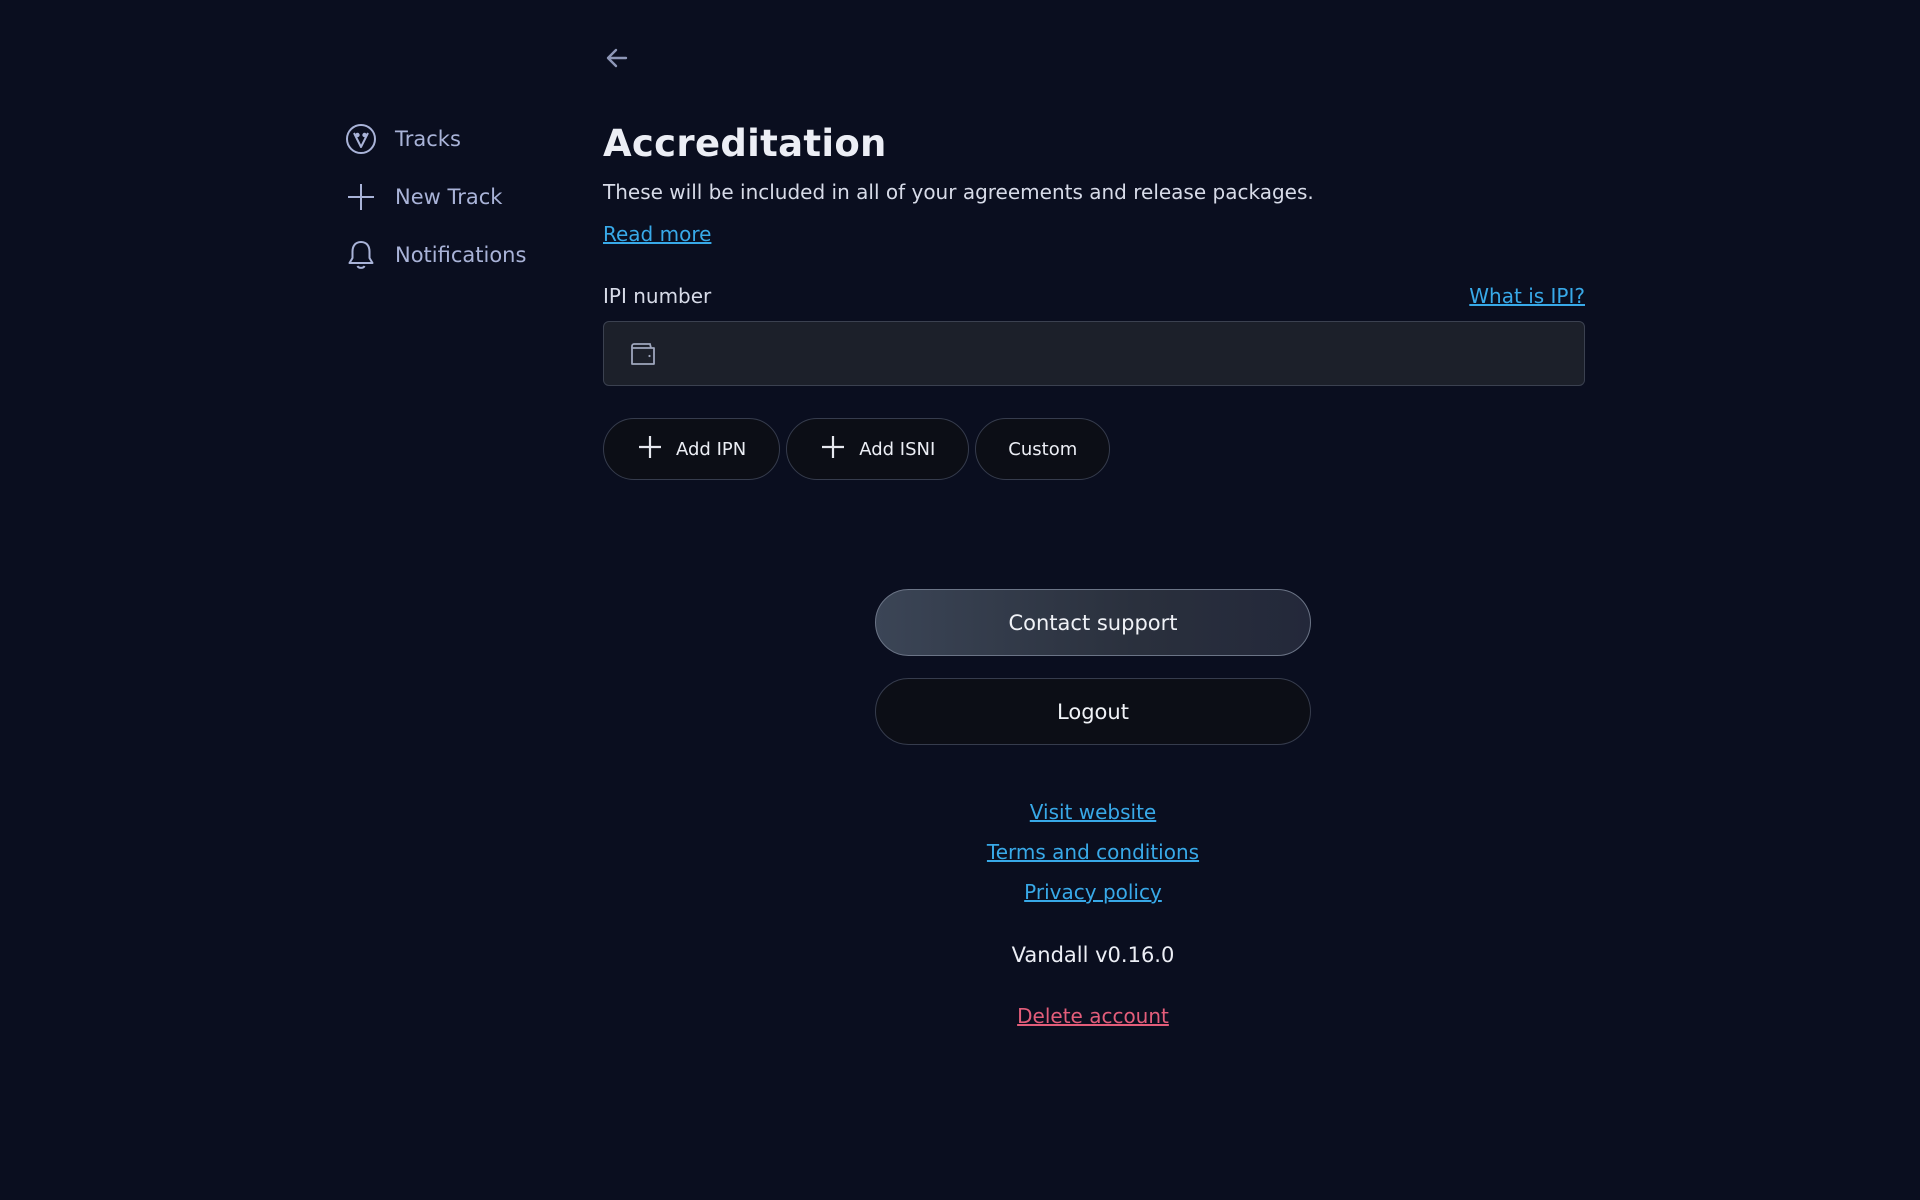 This screenshot has width=1920, height=1200. Describe the element at coordinates (1093, 711) in the screenshot. I see `logout-button: Logout` at that location.